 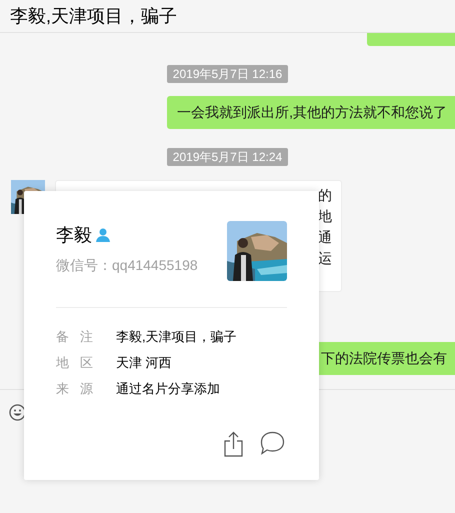 What do you see at coordinates (227, 157) in the screenshot?
I see `timestamp: 2019年5月7日 12:24` at bounding box center [227, 157].